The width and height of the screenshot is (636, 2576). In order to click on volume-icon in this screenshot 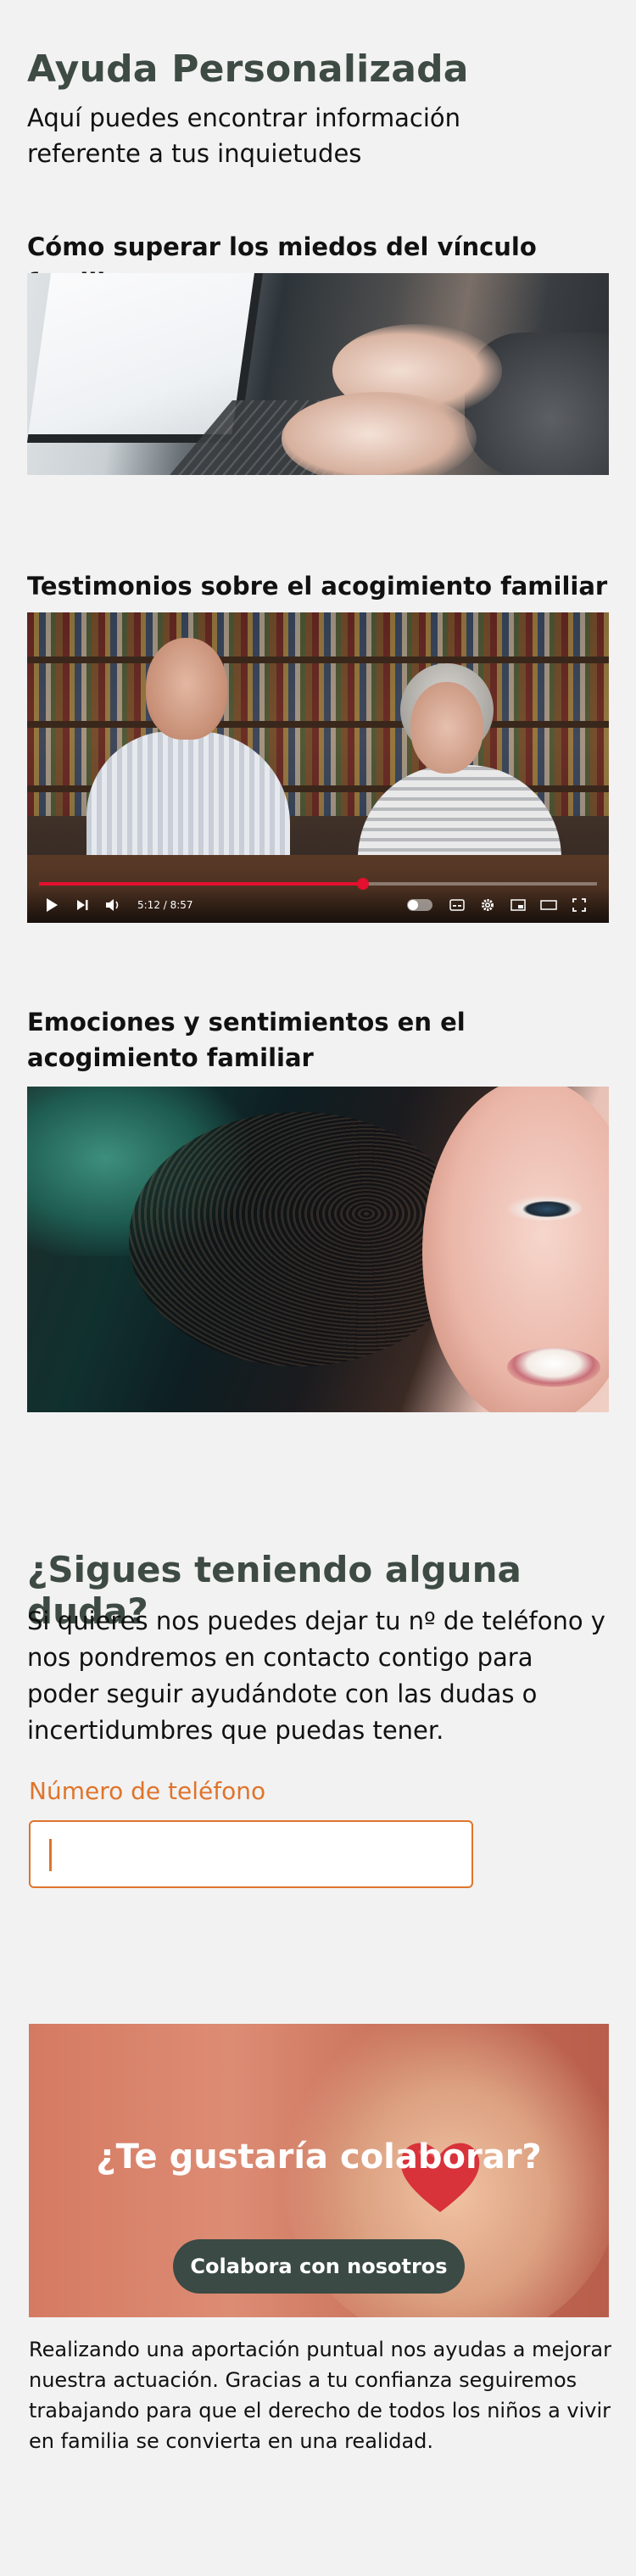, I will do `click(112, 905)`.